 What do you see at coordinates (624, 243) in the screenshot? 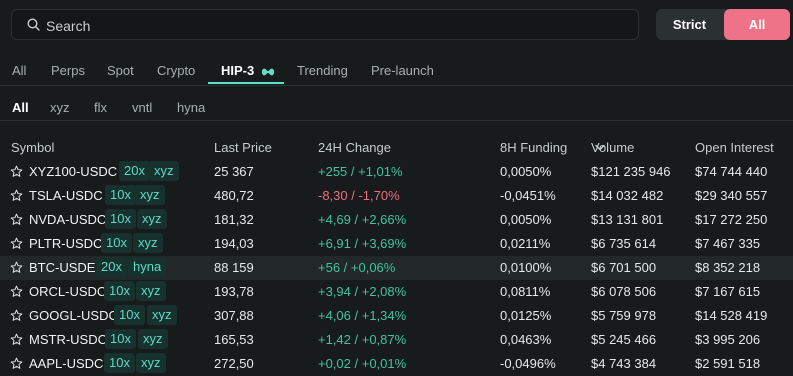
I see `volume: $6 735 614` at bounding box center [624, 243].